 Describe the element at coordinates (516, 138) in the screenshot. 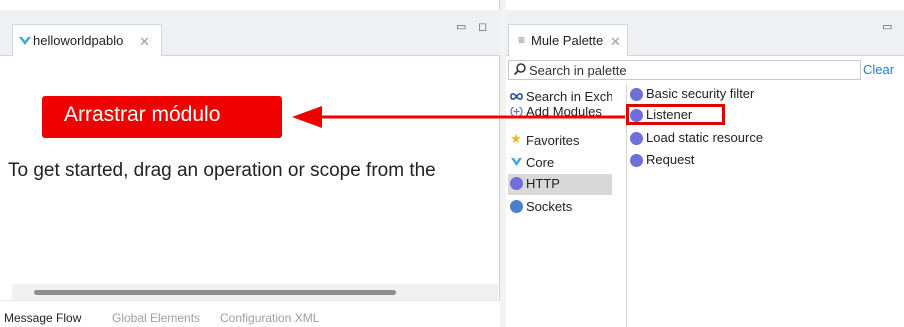

I see `star-icon: ★` at that location.